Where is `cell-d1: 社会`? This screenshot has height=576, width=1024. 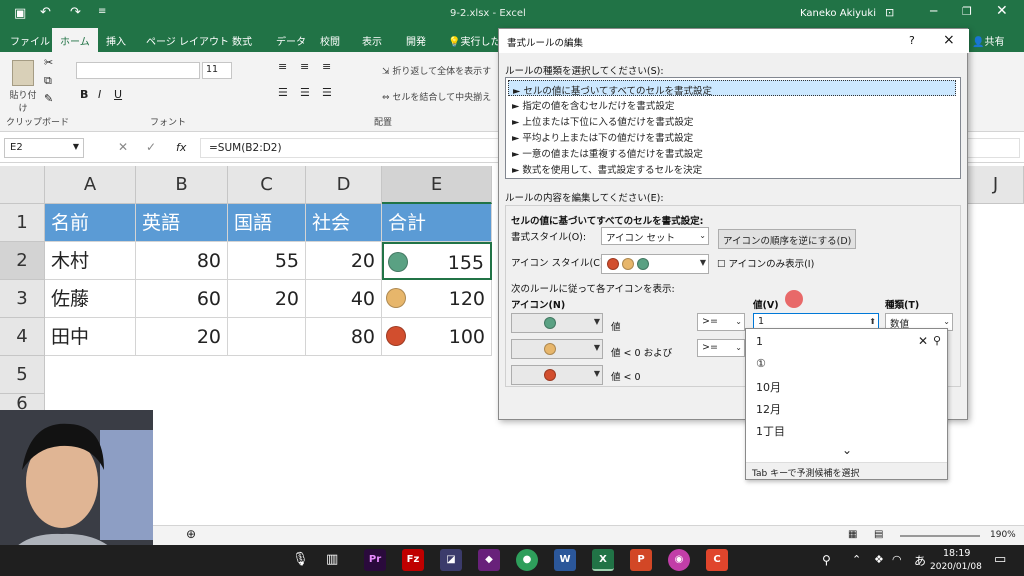 cell-d1: 社会 is located at coordinates (344, 223).